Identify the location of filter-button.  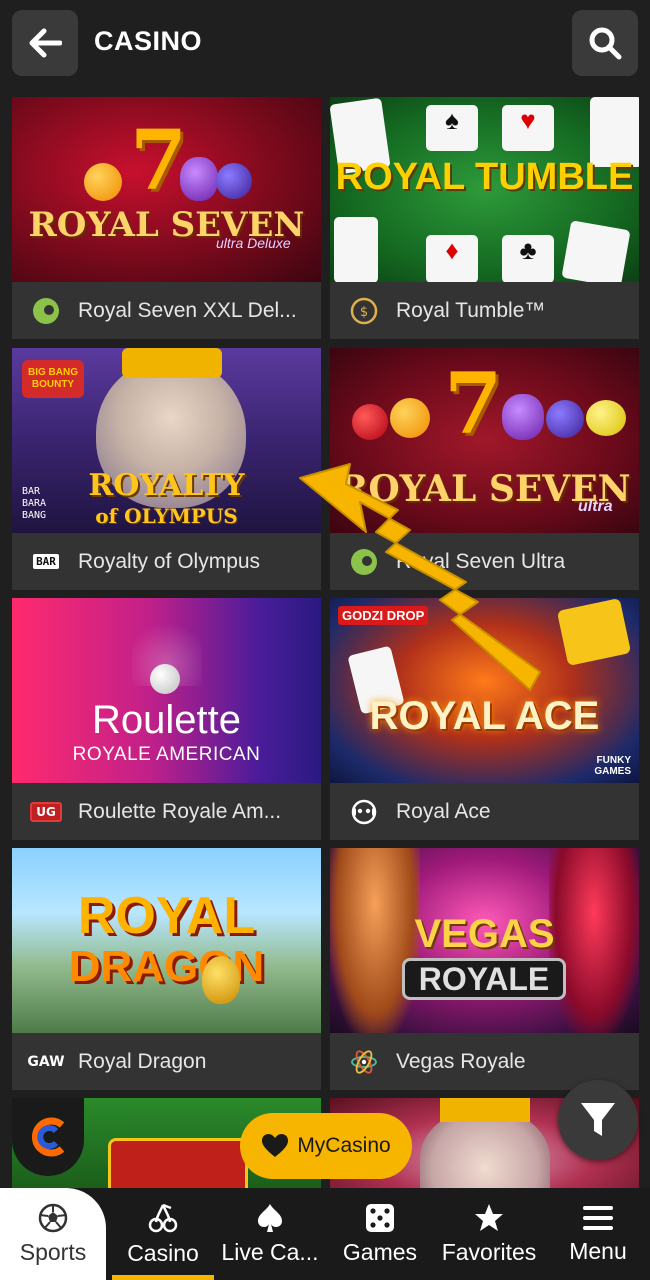
(598, 1120).